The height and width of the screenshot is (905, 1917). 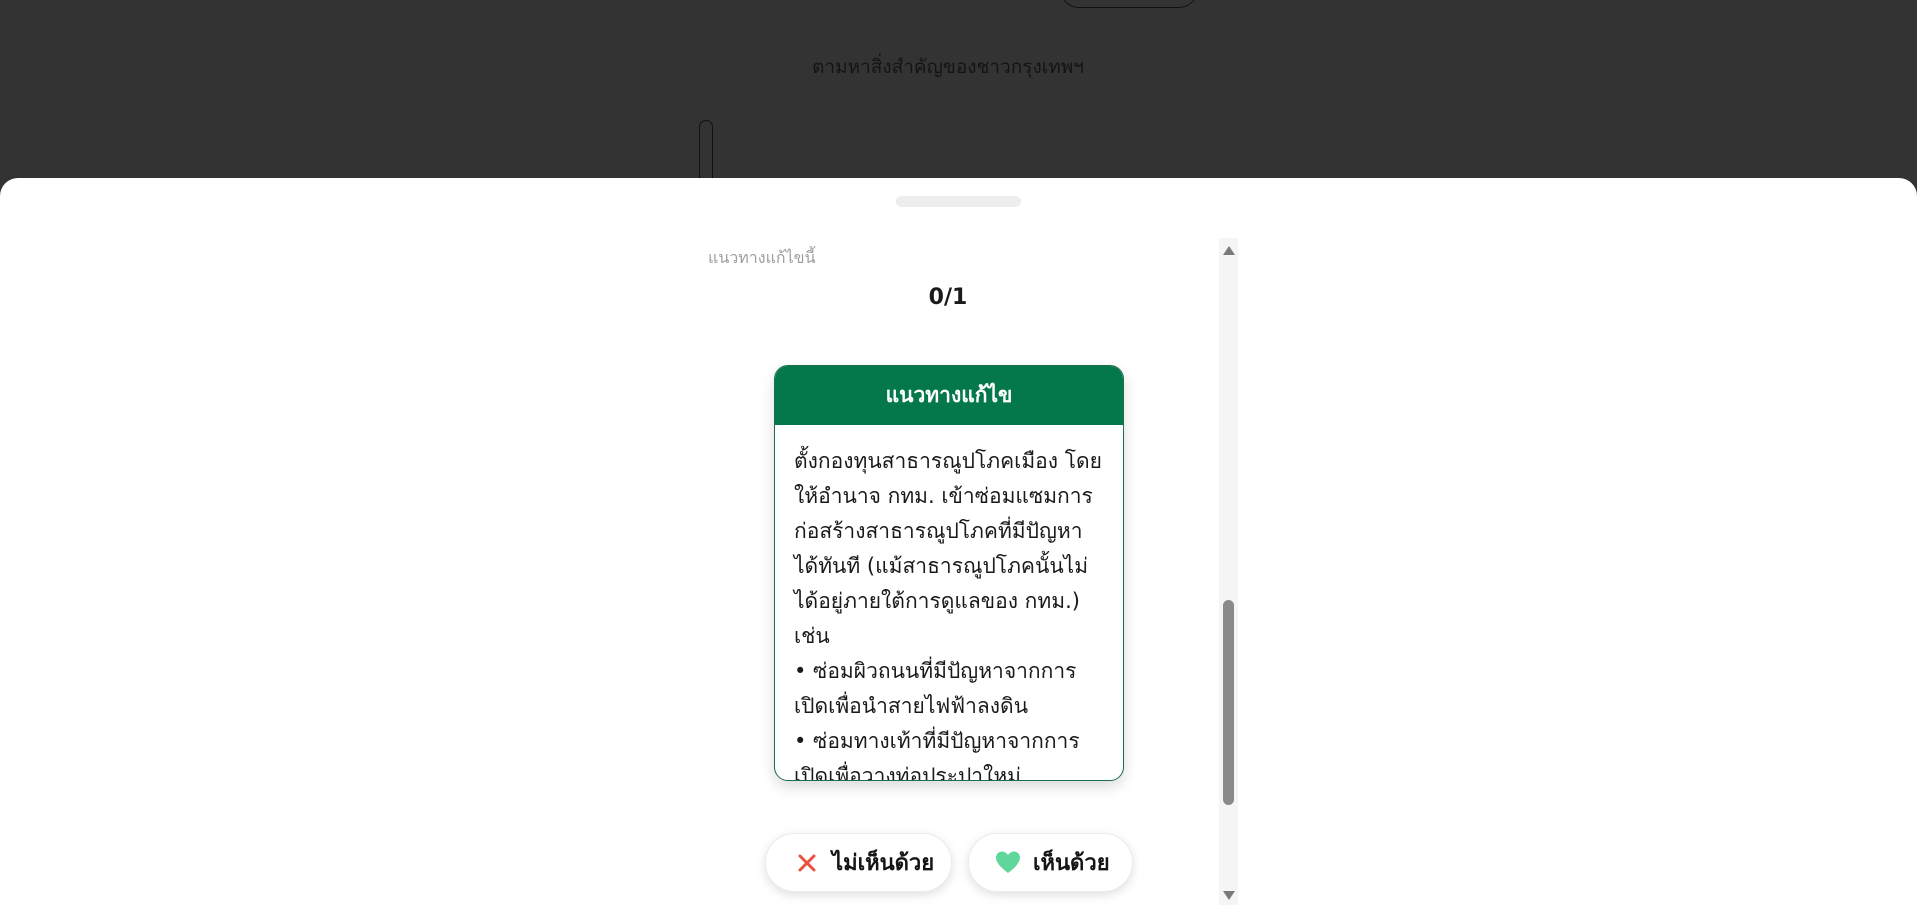 I want to click on drag-handle, so click(x=958, y=201).